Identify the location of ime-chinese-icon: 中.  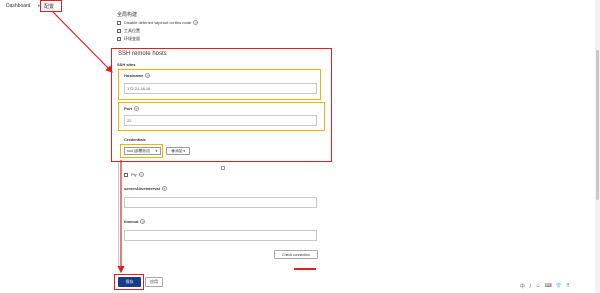
(522, 286).